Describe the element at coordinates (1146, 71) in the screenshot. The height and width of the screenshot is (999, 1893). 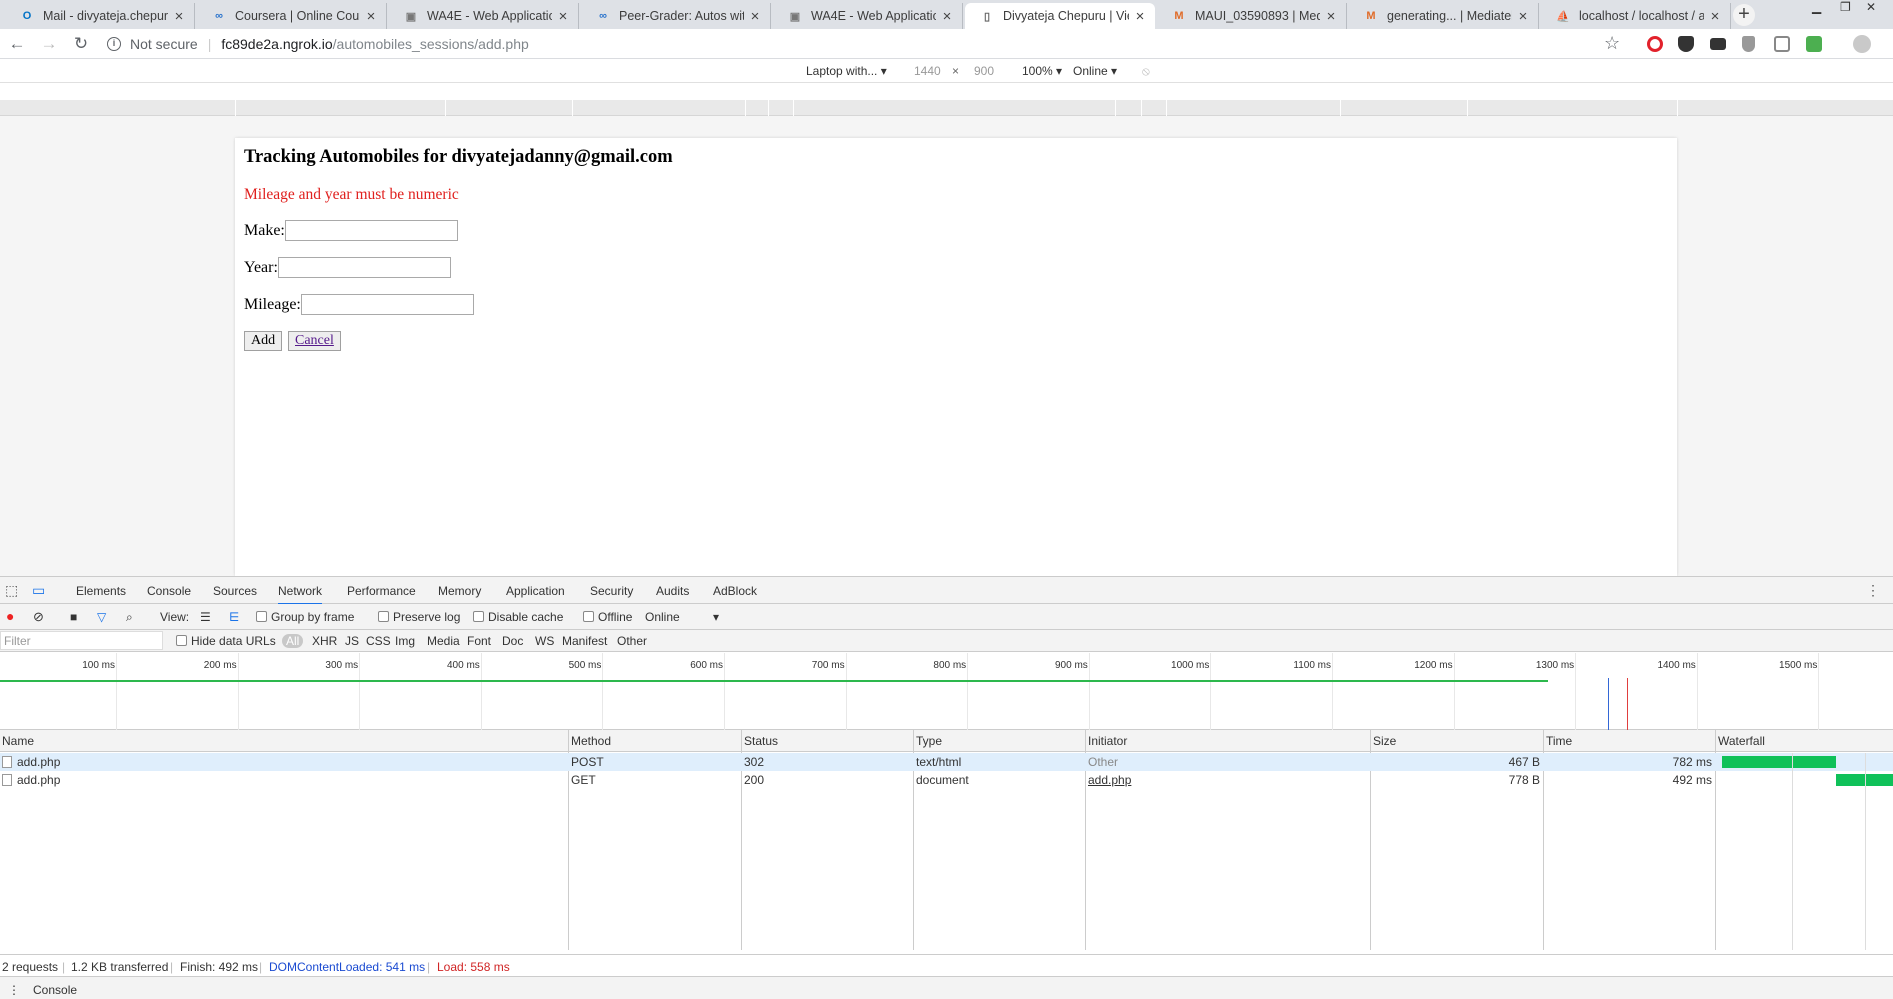
I see `rotate-icon: ⦸` at that location.